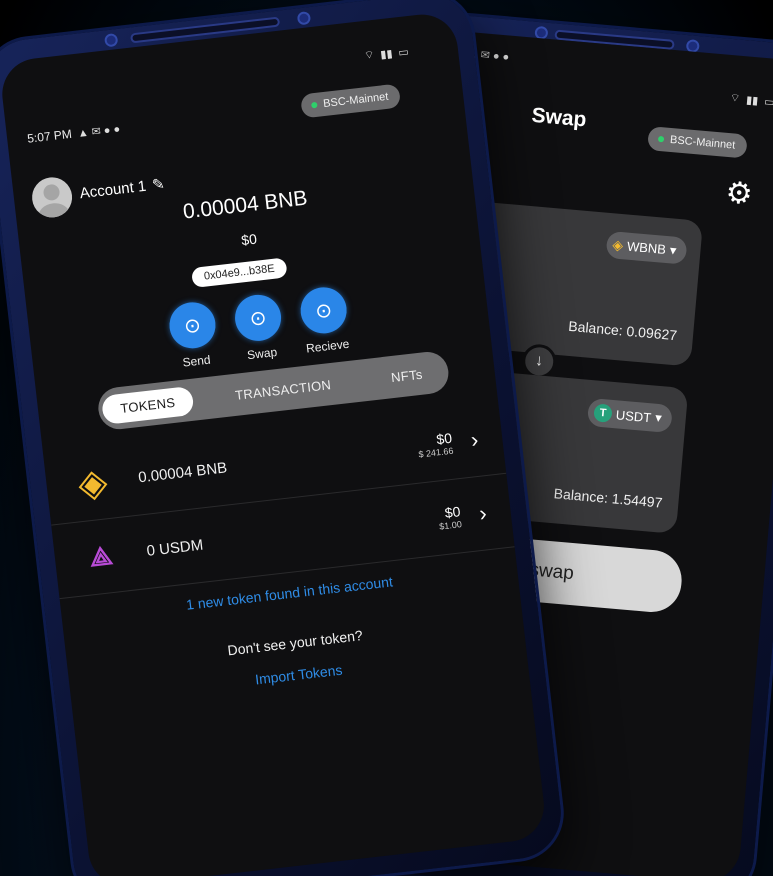  I want to click on swap-icon: ⊙, so click(258, 318).